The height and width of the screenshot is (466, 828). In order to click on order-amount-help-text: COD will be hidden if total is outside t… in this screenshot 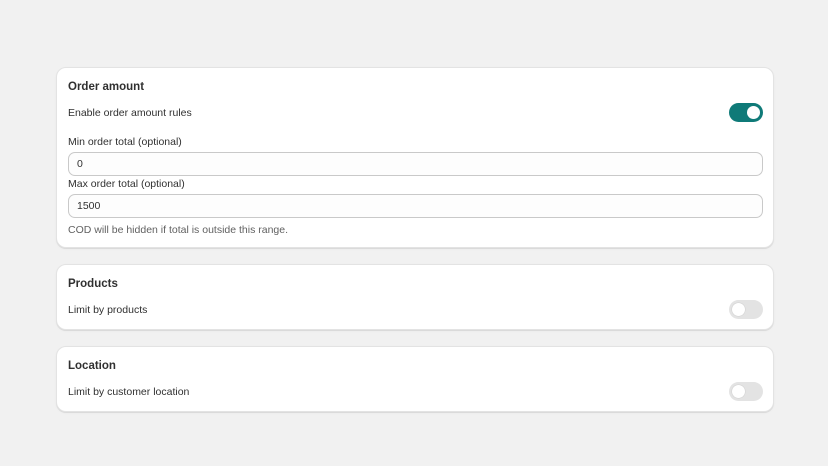, I will do `click(178, 230)`.